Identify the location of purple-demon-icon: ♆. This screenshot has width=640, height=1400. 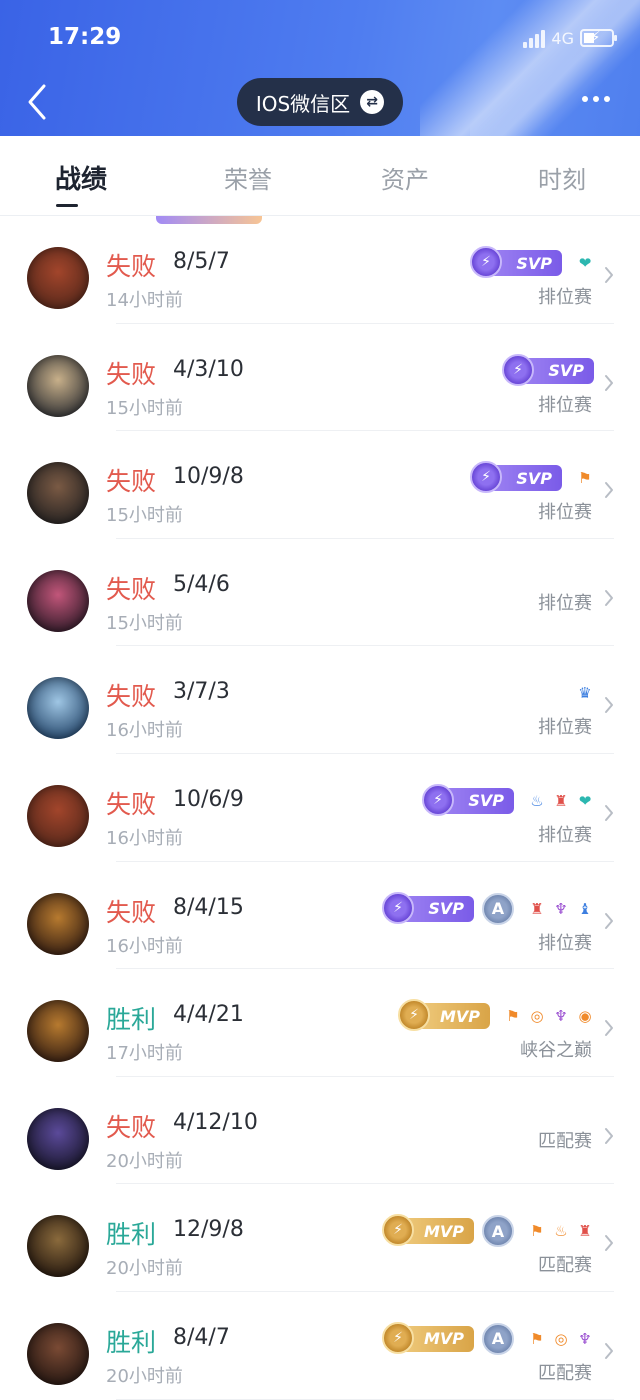
(561, 908).